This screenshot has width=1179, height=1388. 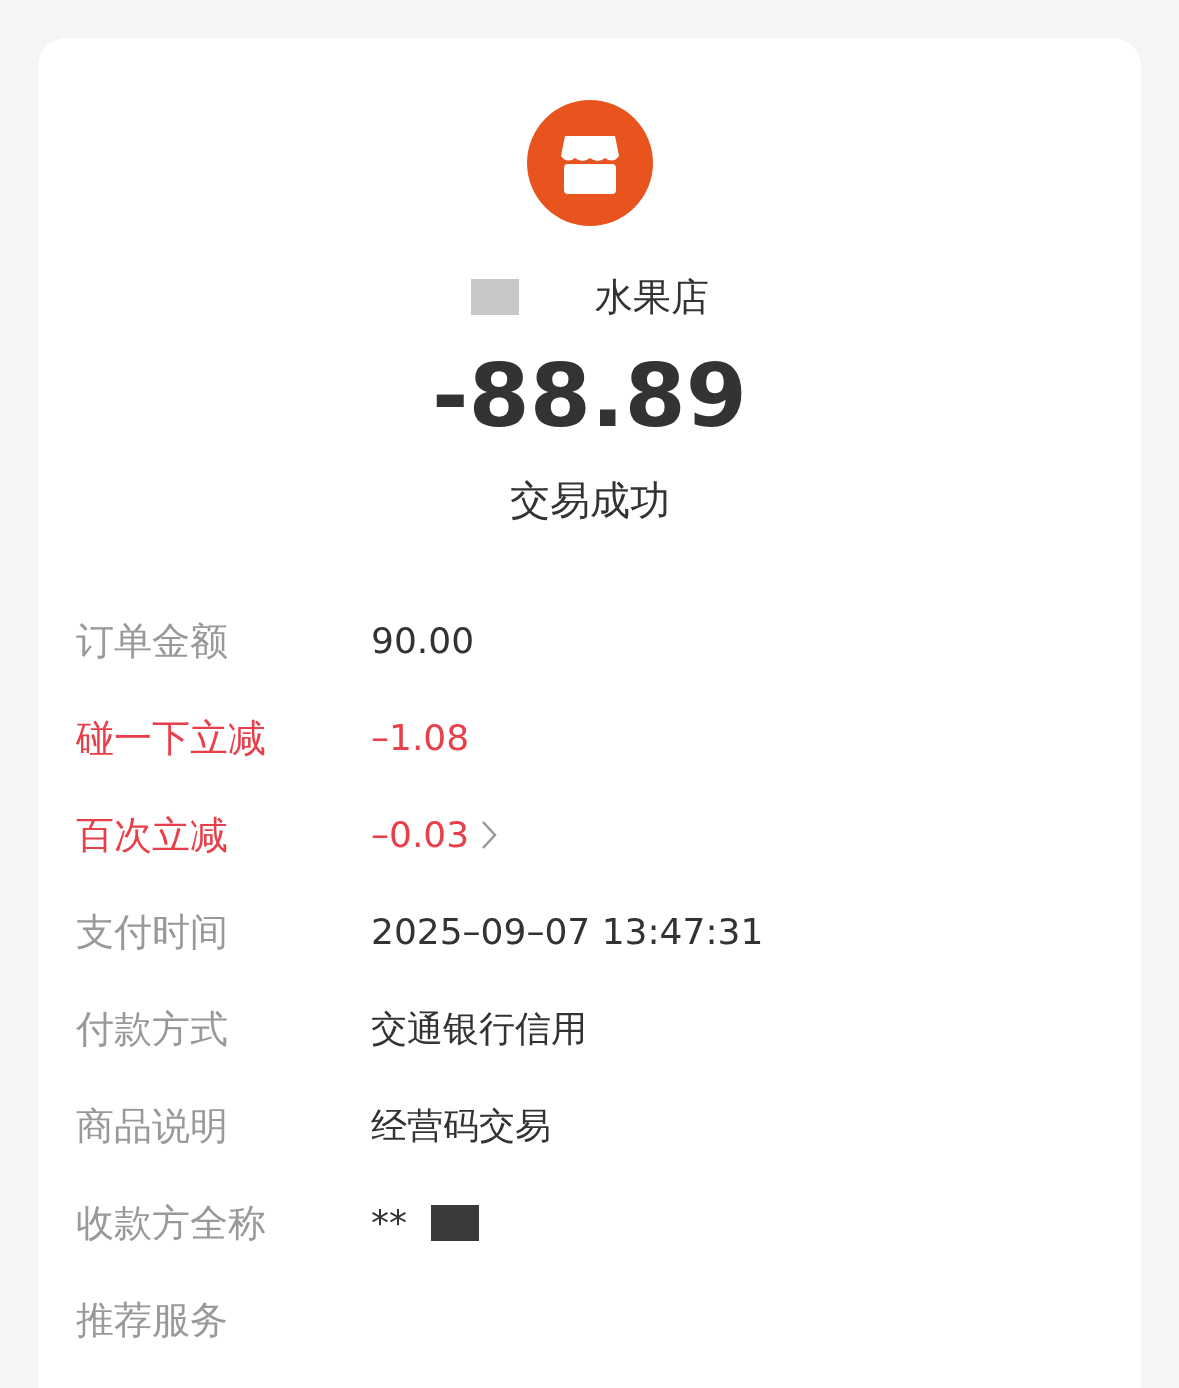 I want to click on detail-value: –0.03, so click(x=420, y=834).